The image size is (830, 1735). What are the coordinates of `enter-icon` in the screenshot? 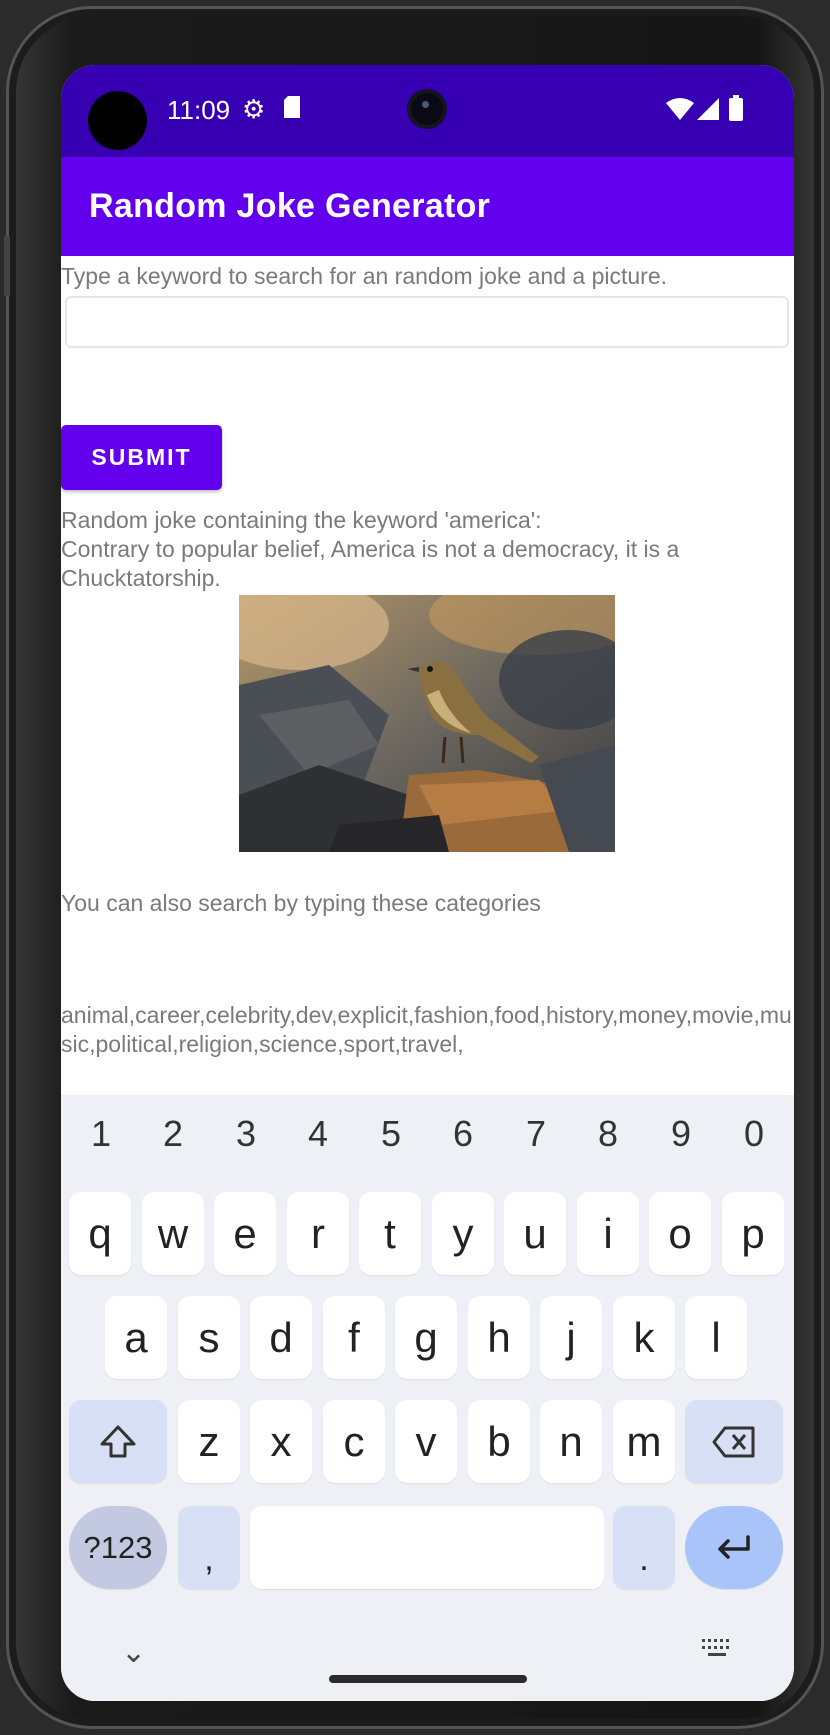 It's located at (734, 1546).